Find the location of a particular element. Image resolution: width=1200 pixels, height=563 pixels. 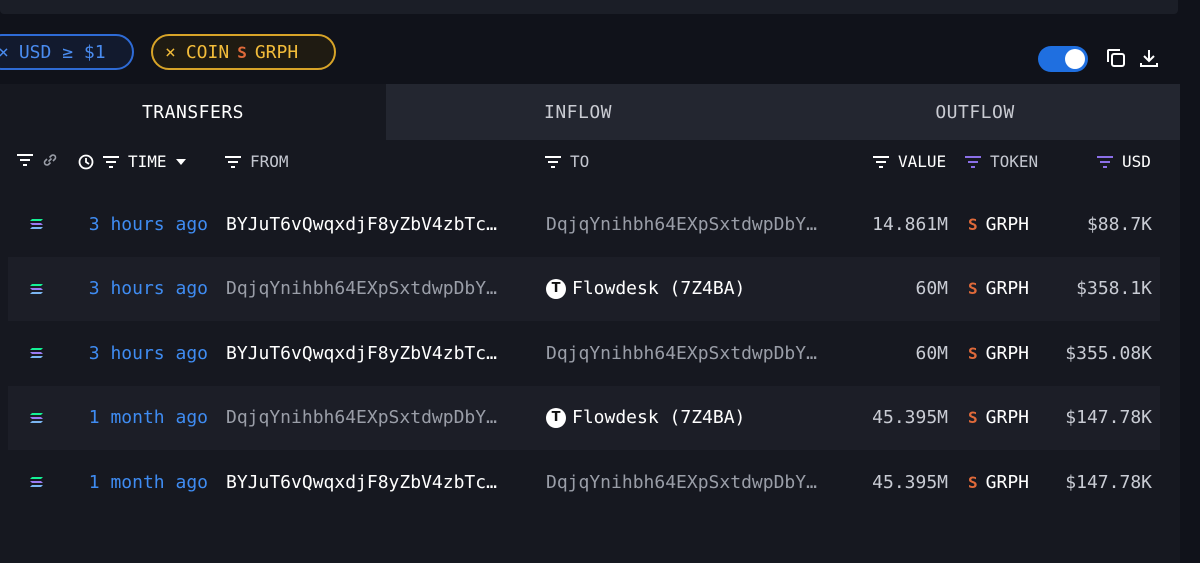

coin-filter-prefix: COIN is located at coordinates (207, 52).